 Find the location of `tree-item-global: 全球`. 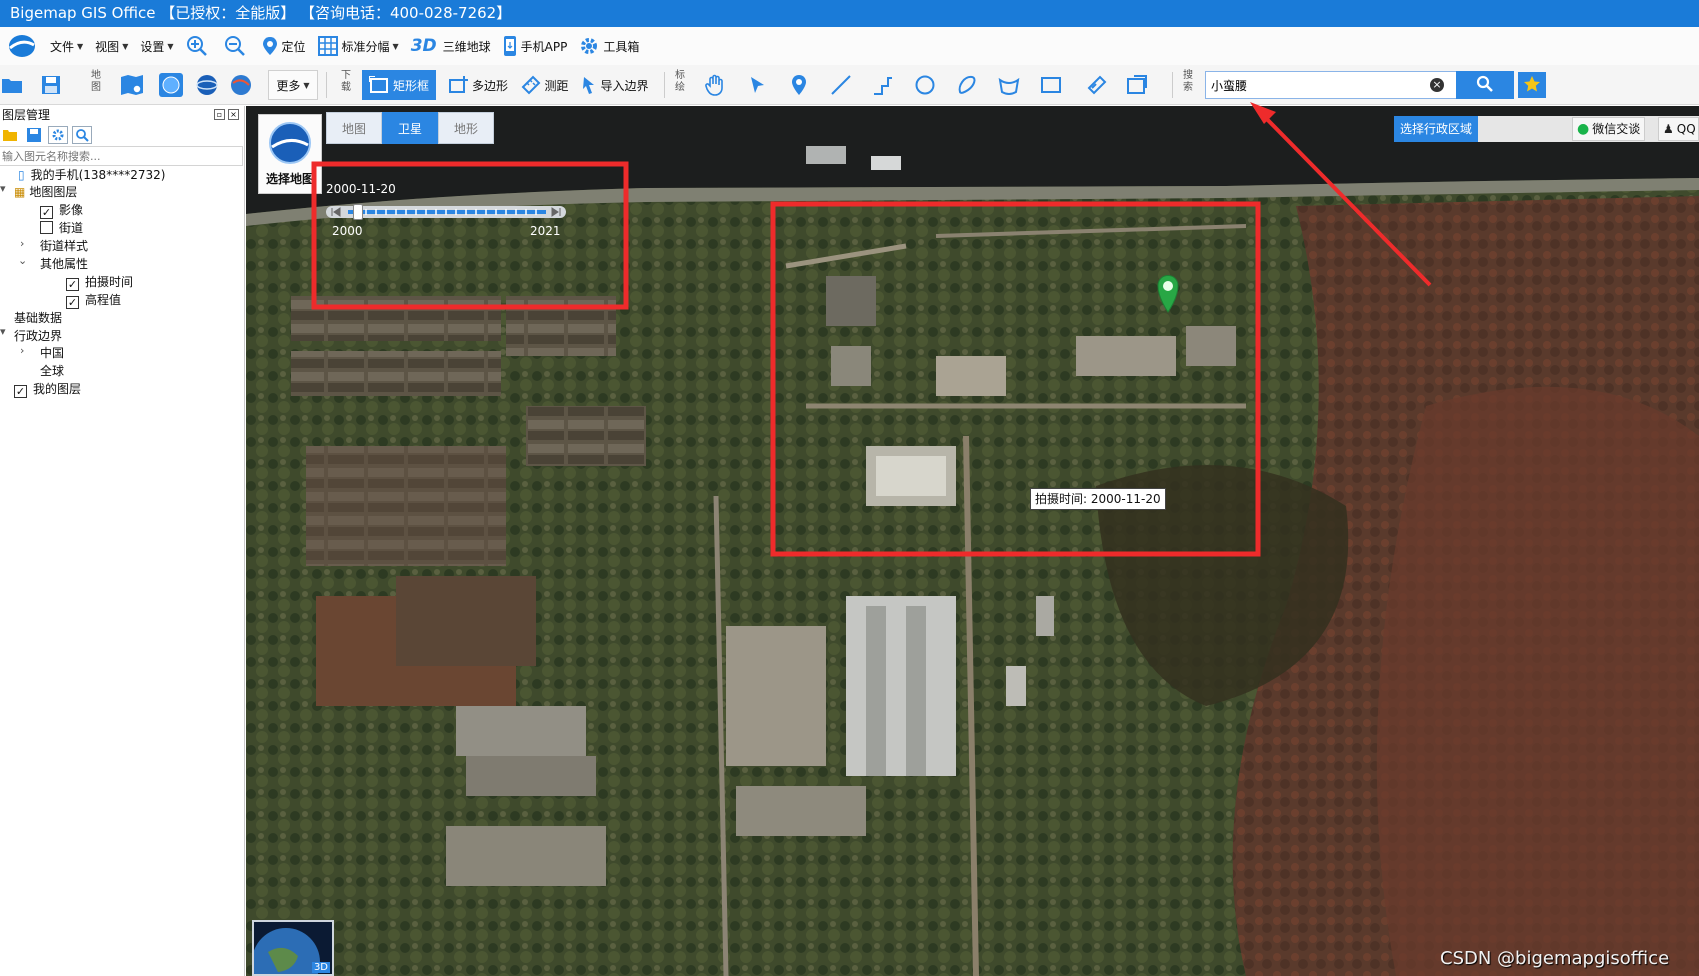

tree-item-global: 全球 is located at coordinates (52, 370).